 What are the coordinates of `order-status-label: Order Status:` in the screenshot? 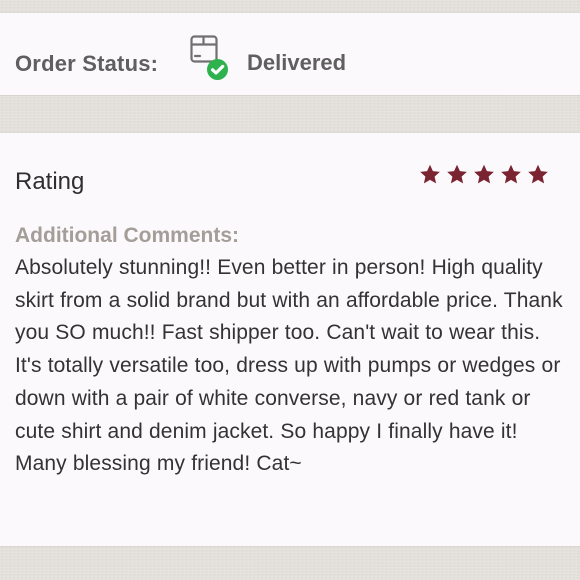 It's located at (87, 63).